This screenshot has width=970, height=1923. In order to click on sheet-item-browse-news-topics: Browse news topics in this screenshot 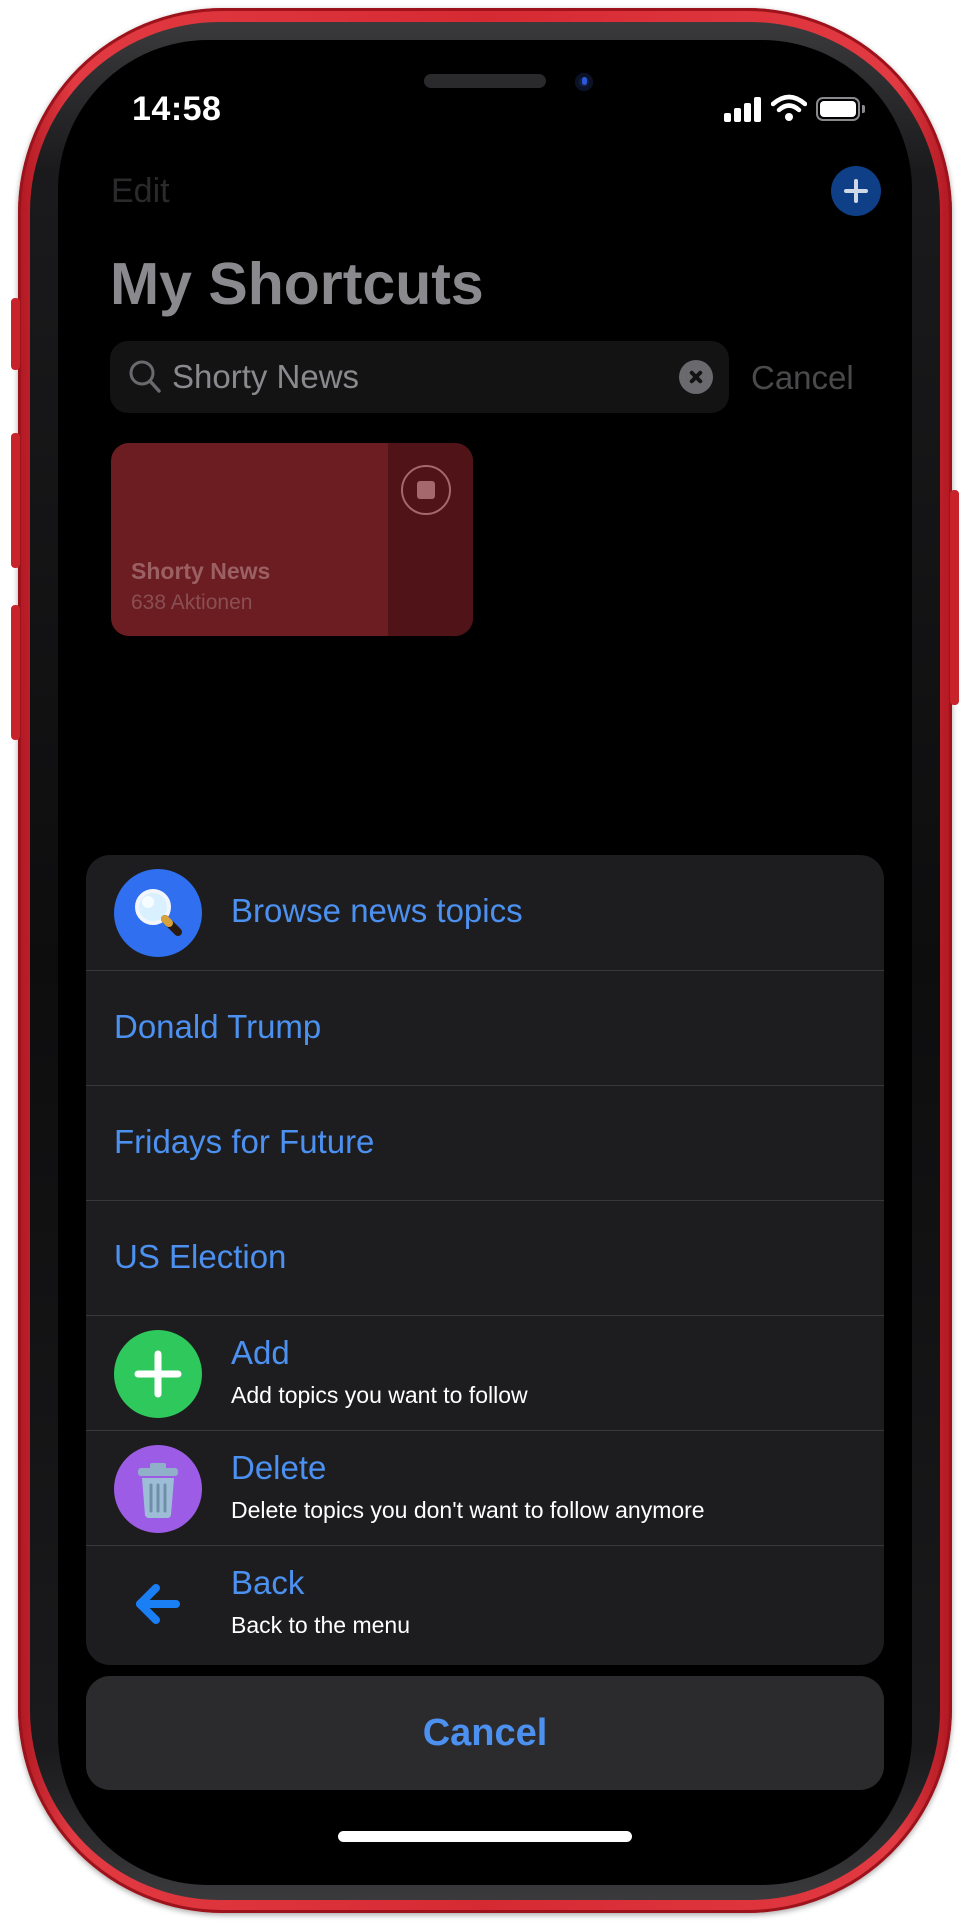, I will do `click(485, 912)`.